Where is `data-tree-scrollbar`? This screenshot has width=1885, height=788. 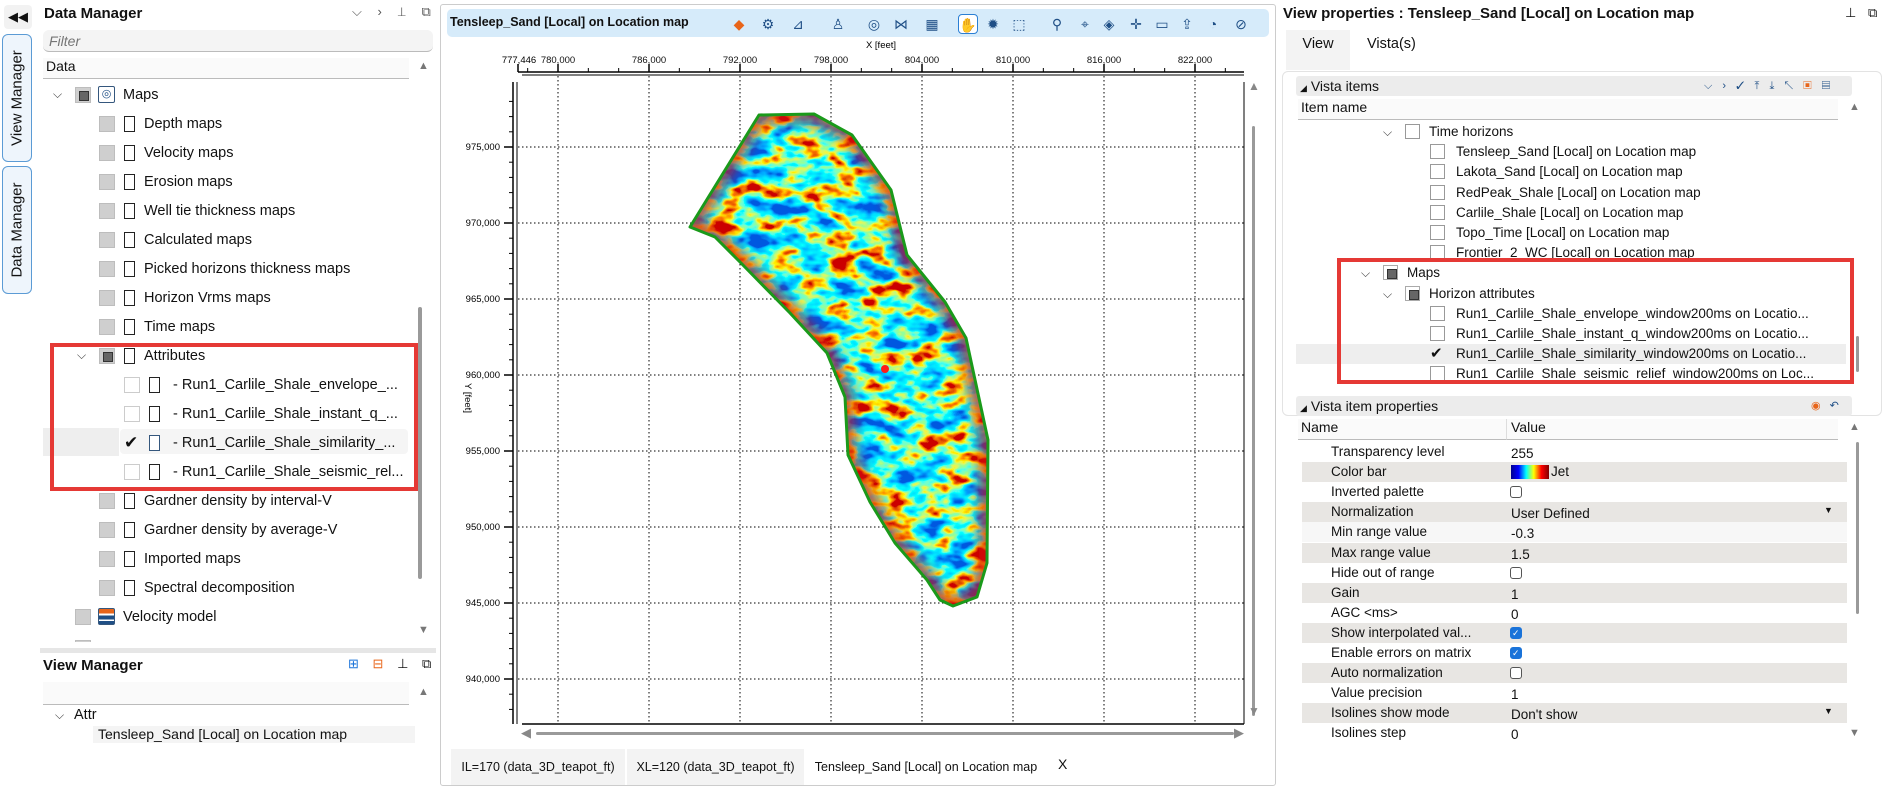
data-tree-scrollbar is located at coordinates (420, 443).